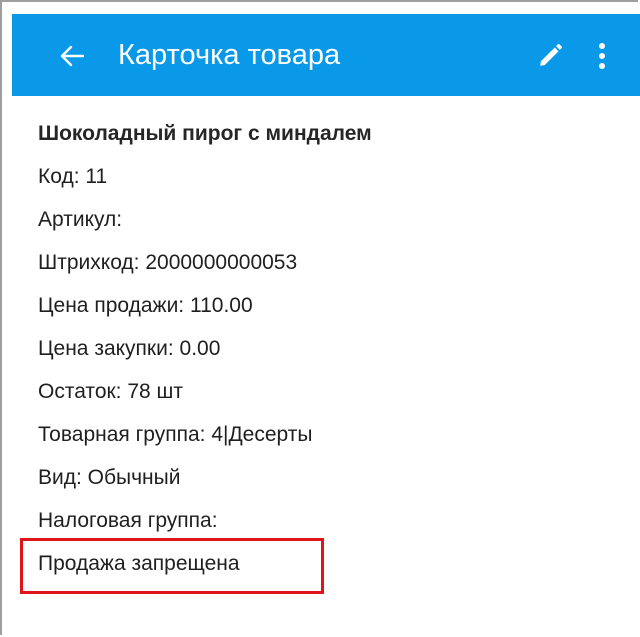  Describe the element at coordinates (111, 391) in the screenshot. I see `product-stock: Остаток: 78 шт` at that location.